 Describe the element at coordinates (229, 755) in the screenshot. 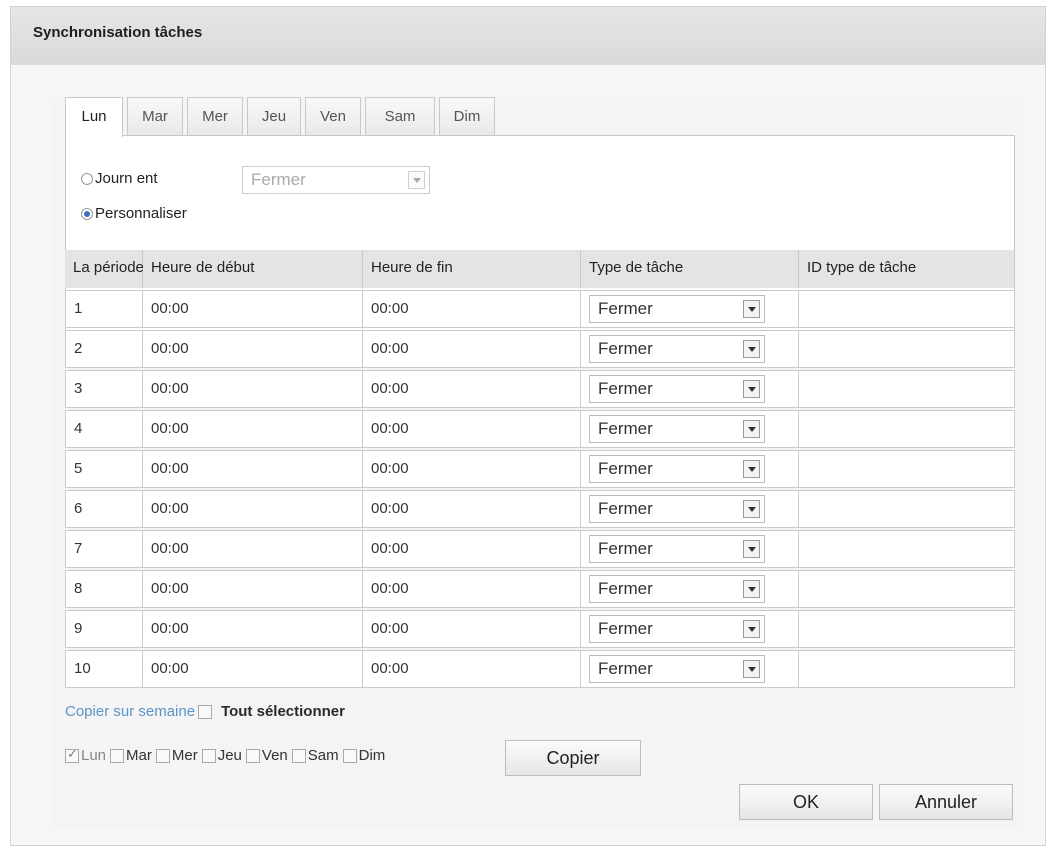

I see `copy-day-label: Jeu` at that location.